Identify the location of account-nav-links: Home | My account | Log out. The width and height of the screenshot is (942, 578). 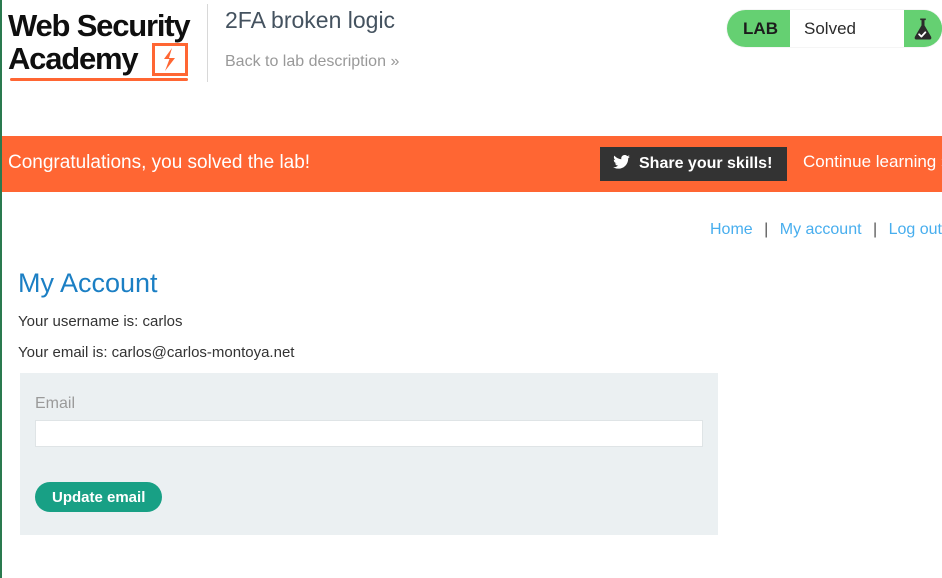
(826, 230).